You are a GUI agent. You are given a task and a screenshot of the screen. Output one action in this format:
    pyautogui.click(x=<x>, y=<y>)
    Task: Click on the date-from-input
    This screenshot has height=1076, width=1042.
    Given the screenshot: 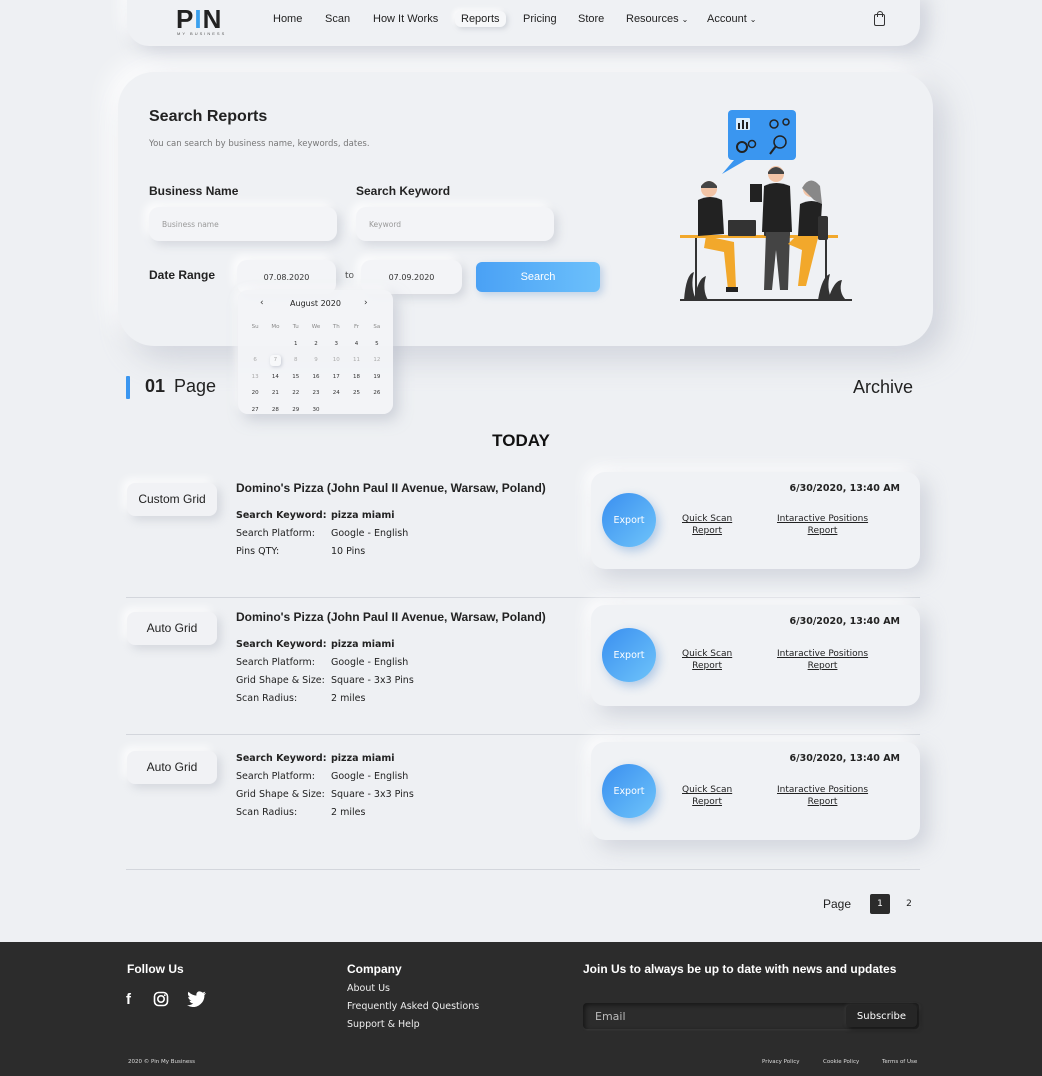 What is the action you would take?
    pyautogui.click(x=286, y=277)
    